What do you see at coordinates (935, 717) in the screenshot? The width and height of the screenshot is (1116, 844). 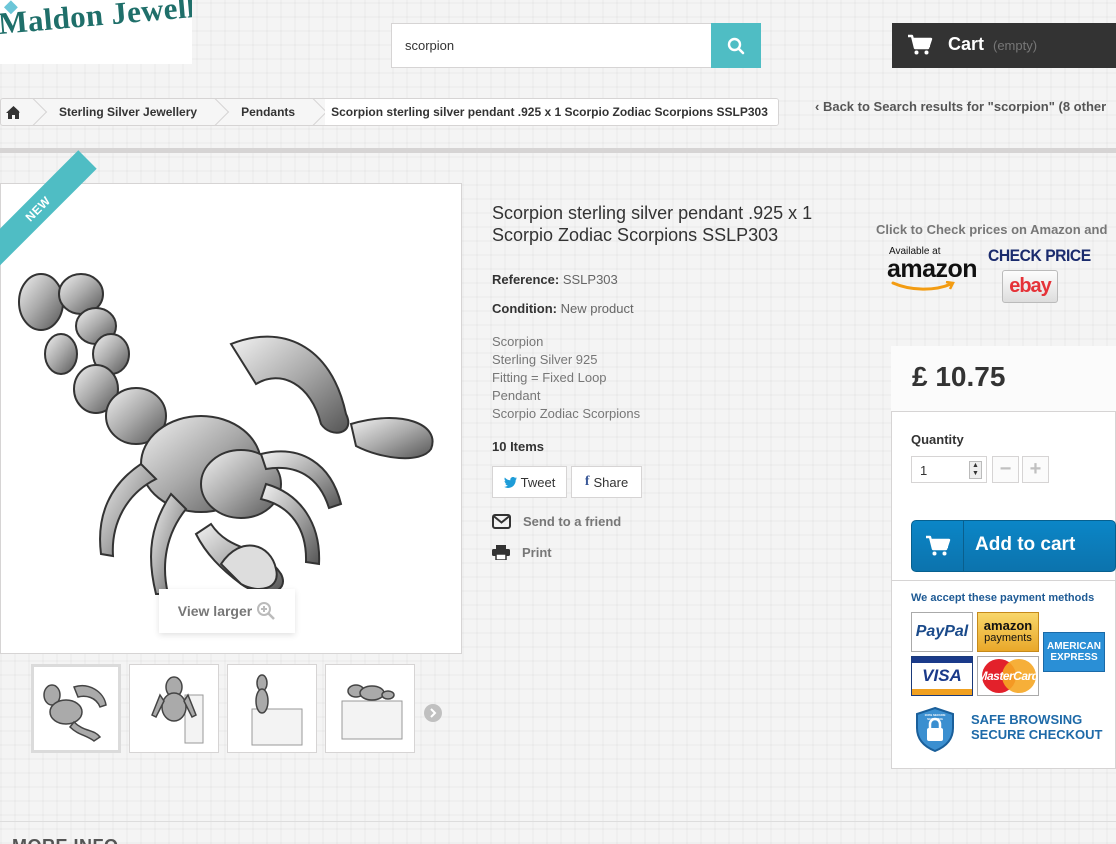 I see `secure-badge-text: 100% SECURE SHOPPING` at bounding box center [935, 717].